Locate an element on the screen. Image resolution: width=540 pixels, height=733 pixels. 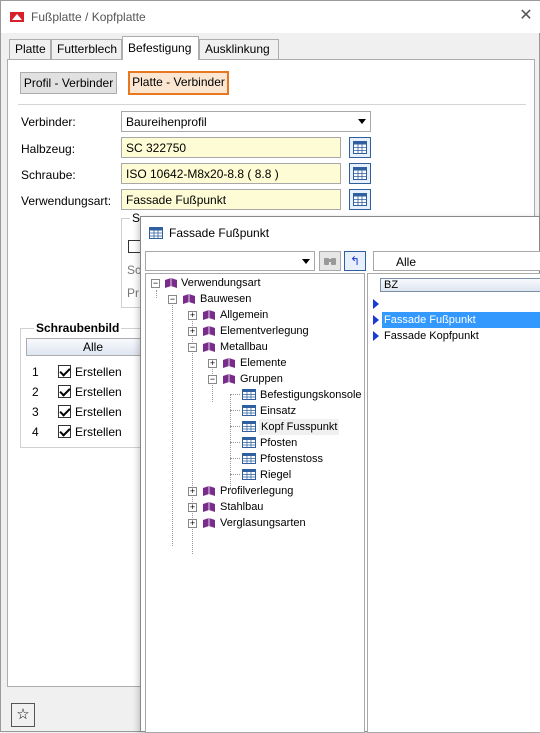
window-title: Fußplatte / Kopfplatte is located at coordinates (88, 17).